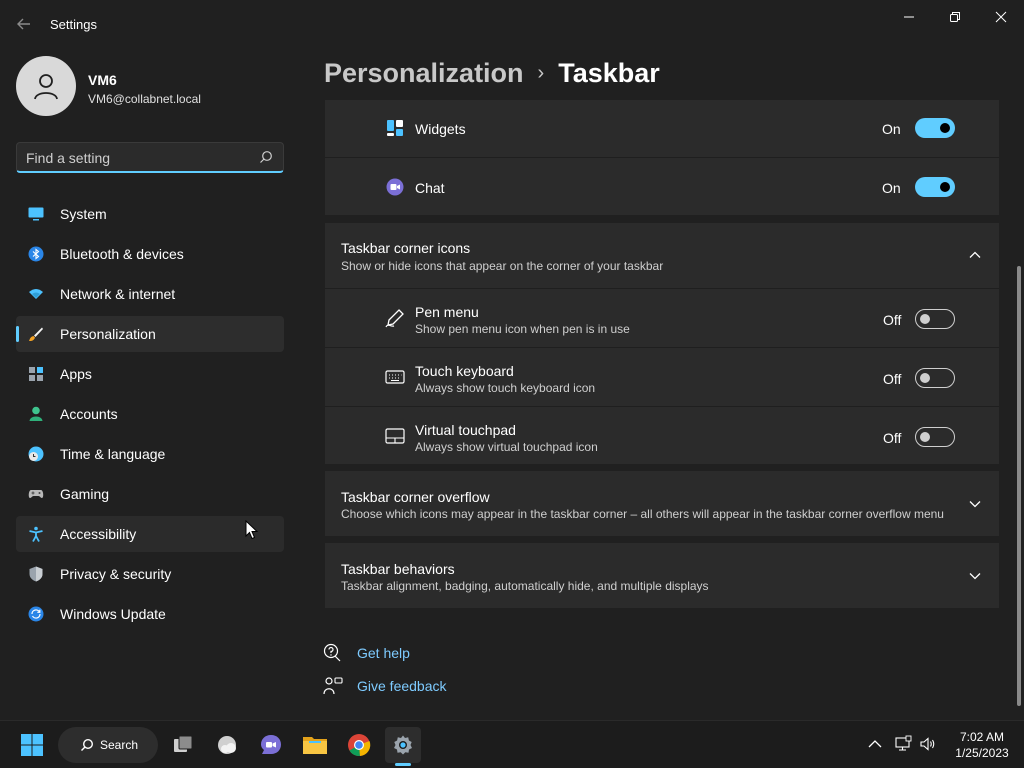 This screenshot has width=1024, height=768. I want to click on minimize-button, so click(909, 17).